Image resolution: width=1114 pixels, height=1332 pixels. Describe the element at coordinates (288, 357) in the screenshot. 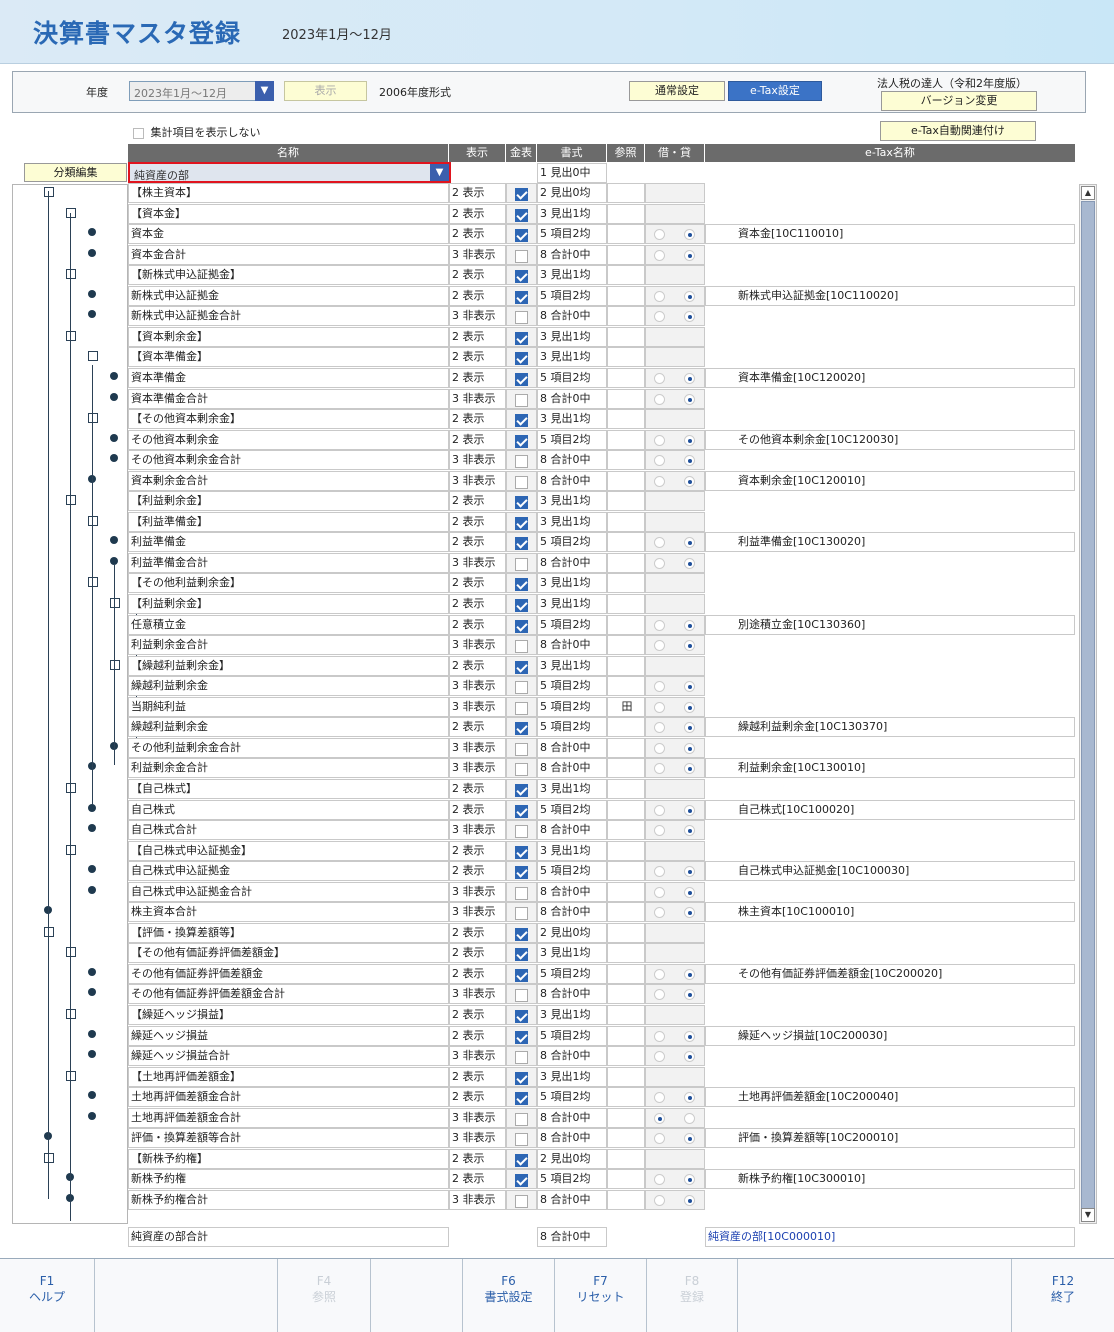

I see `row-name-cell: 【資本準備金】` at that location.